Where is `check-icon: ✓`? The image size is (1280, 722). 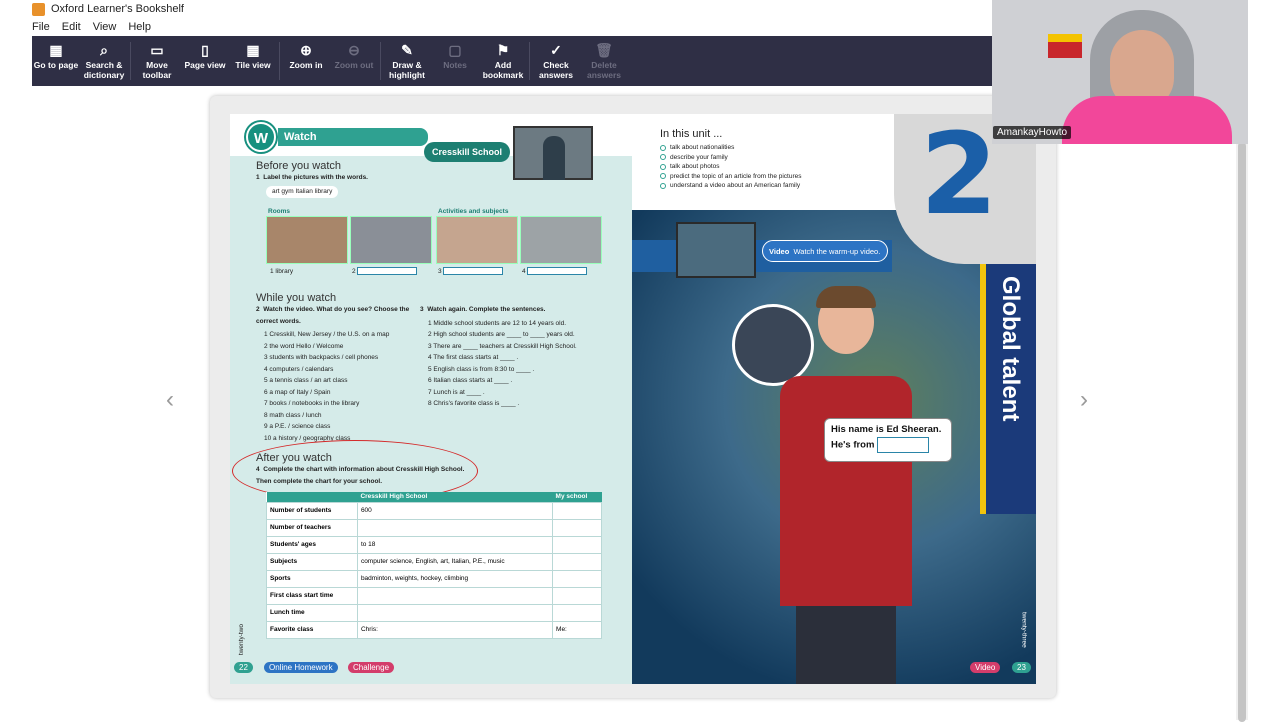 check-icon: ✓ is located at coordinates (556, 50).